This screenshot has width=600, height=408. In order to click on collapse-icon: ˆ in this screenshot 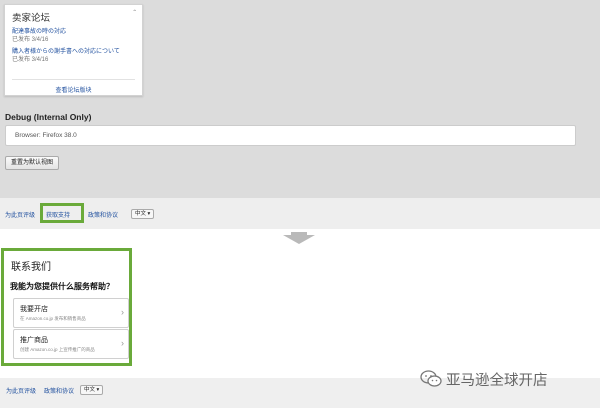, I will do `click(134, 13)`.